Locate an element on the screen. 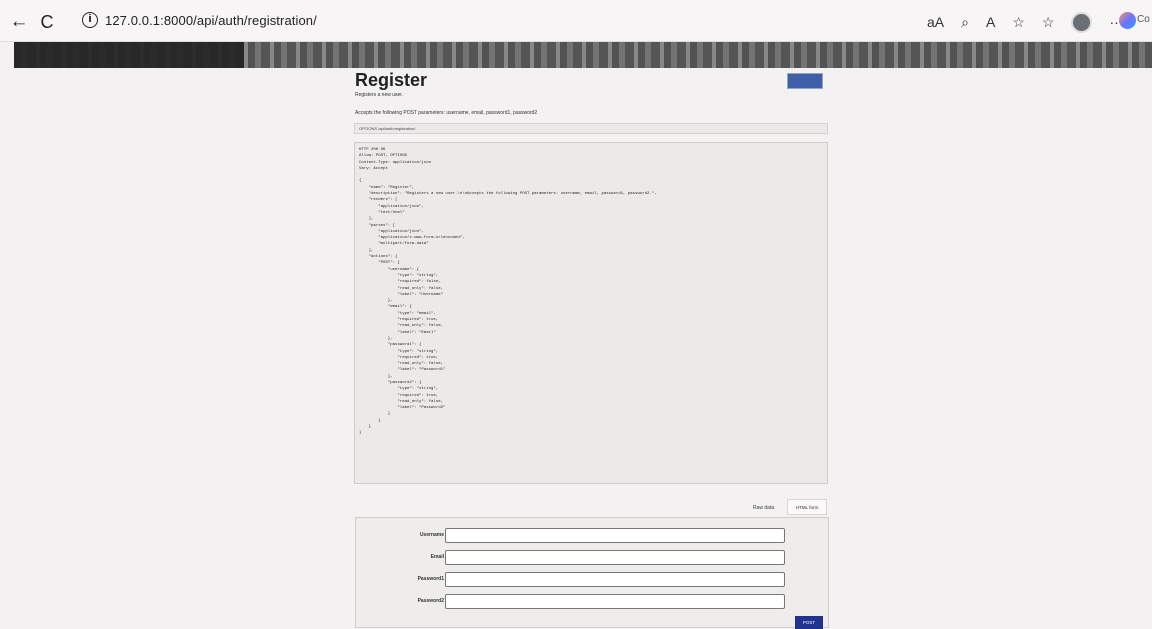 The height and width of the screenshot is (629, 1152). password2-input is located at coordinates (615, 601).